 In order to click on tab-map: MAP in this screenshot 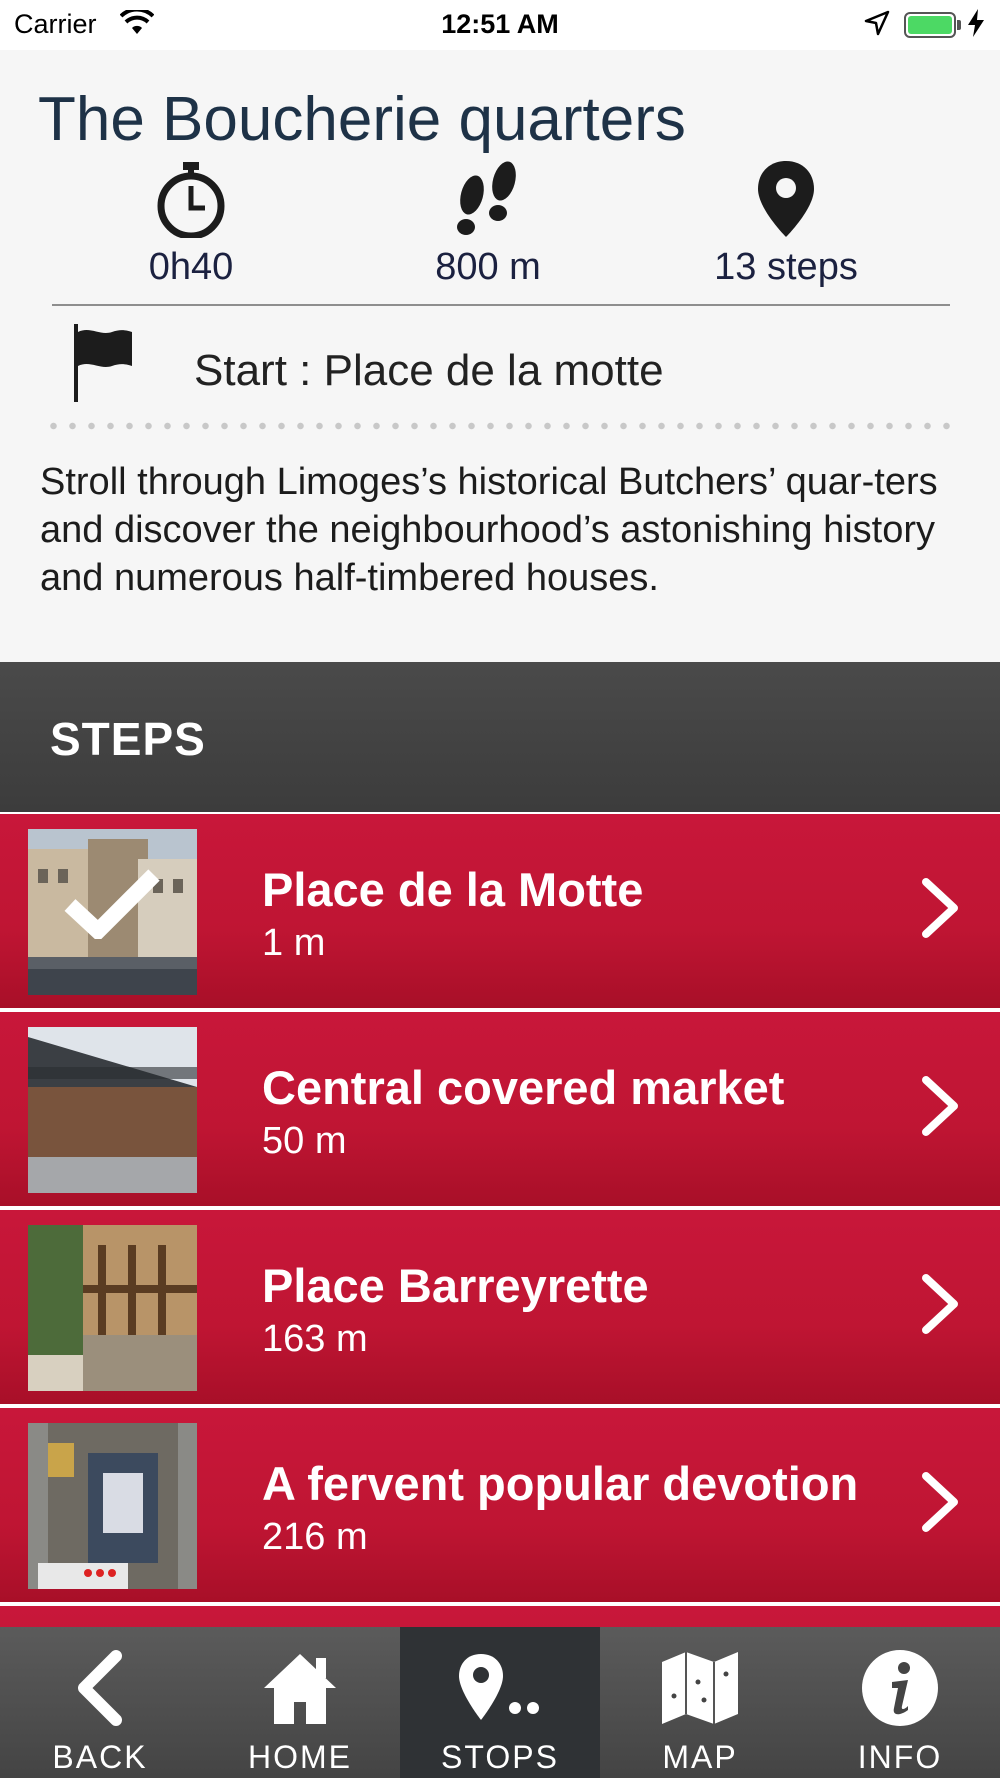, I will do `click(700, 1702)`.